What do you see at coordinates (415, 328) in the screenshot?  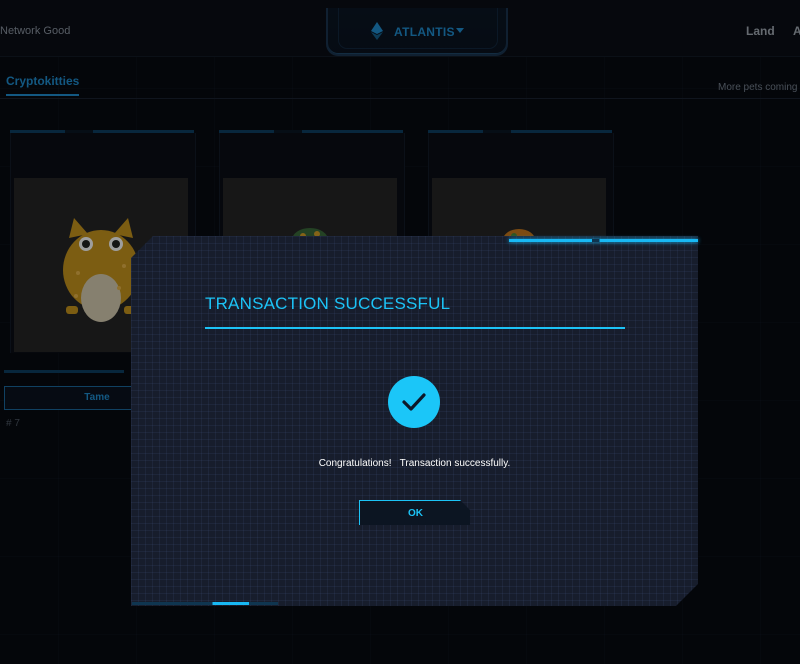 I see `title-divider` at bounding box center [415, 328].